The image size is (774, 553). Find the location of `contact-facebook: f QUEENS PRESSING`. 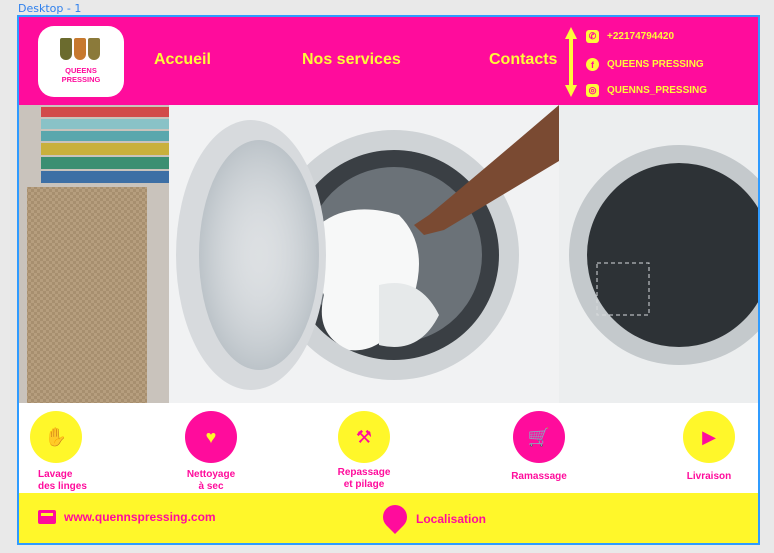

contact-facebook: f QUEENS PRESSING is located at coordinates (645, 64).